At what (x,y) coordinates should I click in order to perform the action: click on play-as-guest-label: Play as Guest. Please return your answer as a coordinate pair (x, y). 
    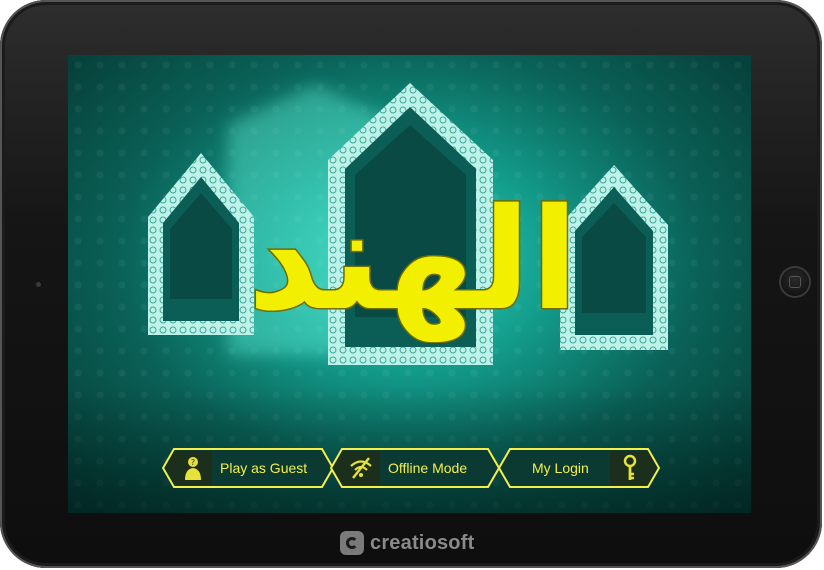
    Looking at the image, I should click on (264, 468).